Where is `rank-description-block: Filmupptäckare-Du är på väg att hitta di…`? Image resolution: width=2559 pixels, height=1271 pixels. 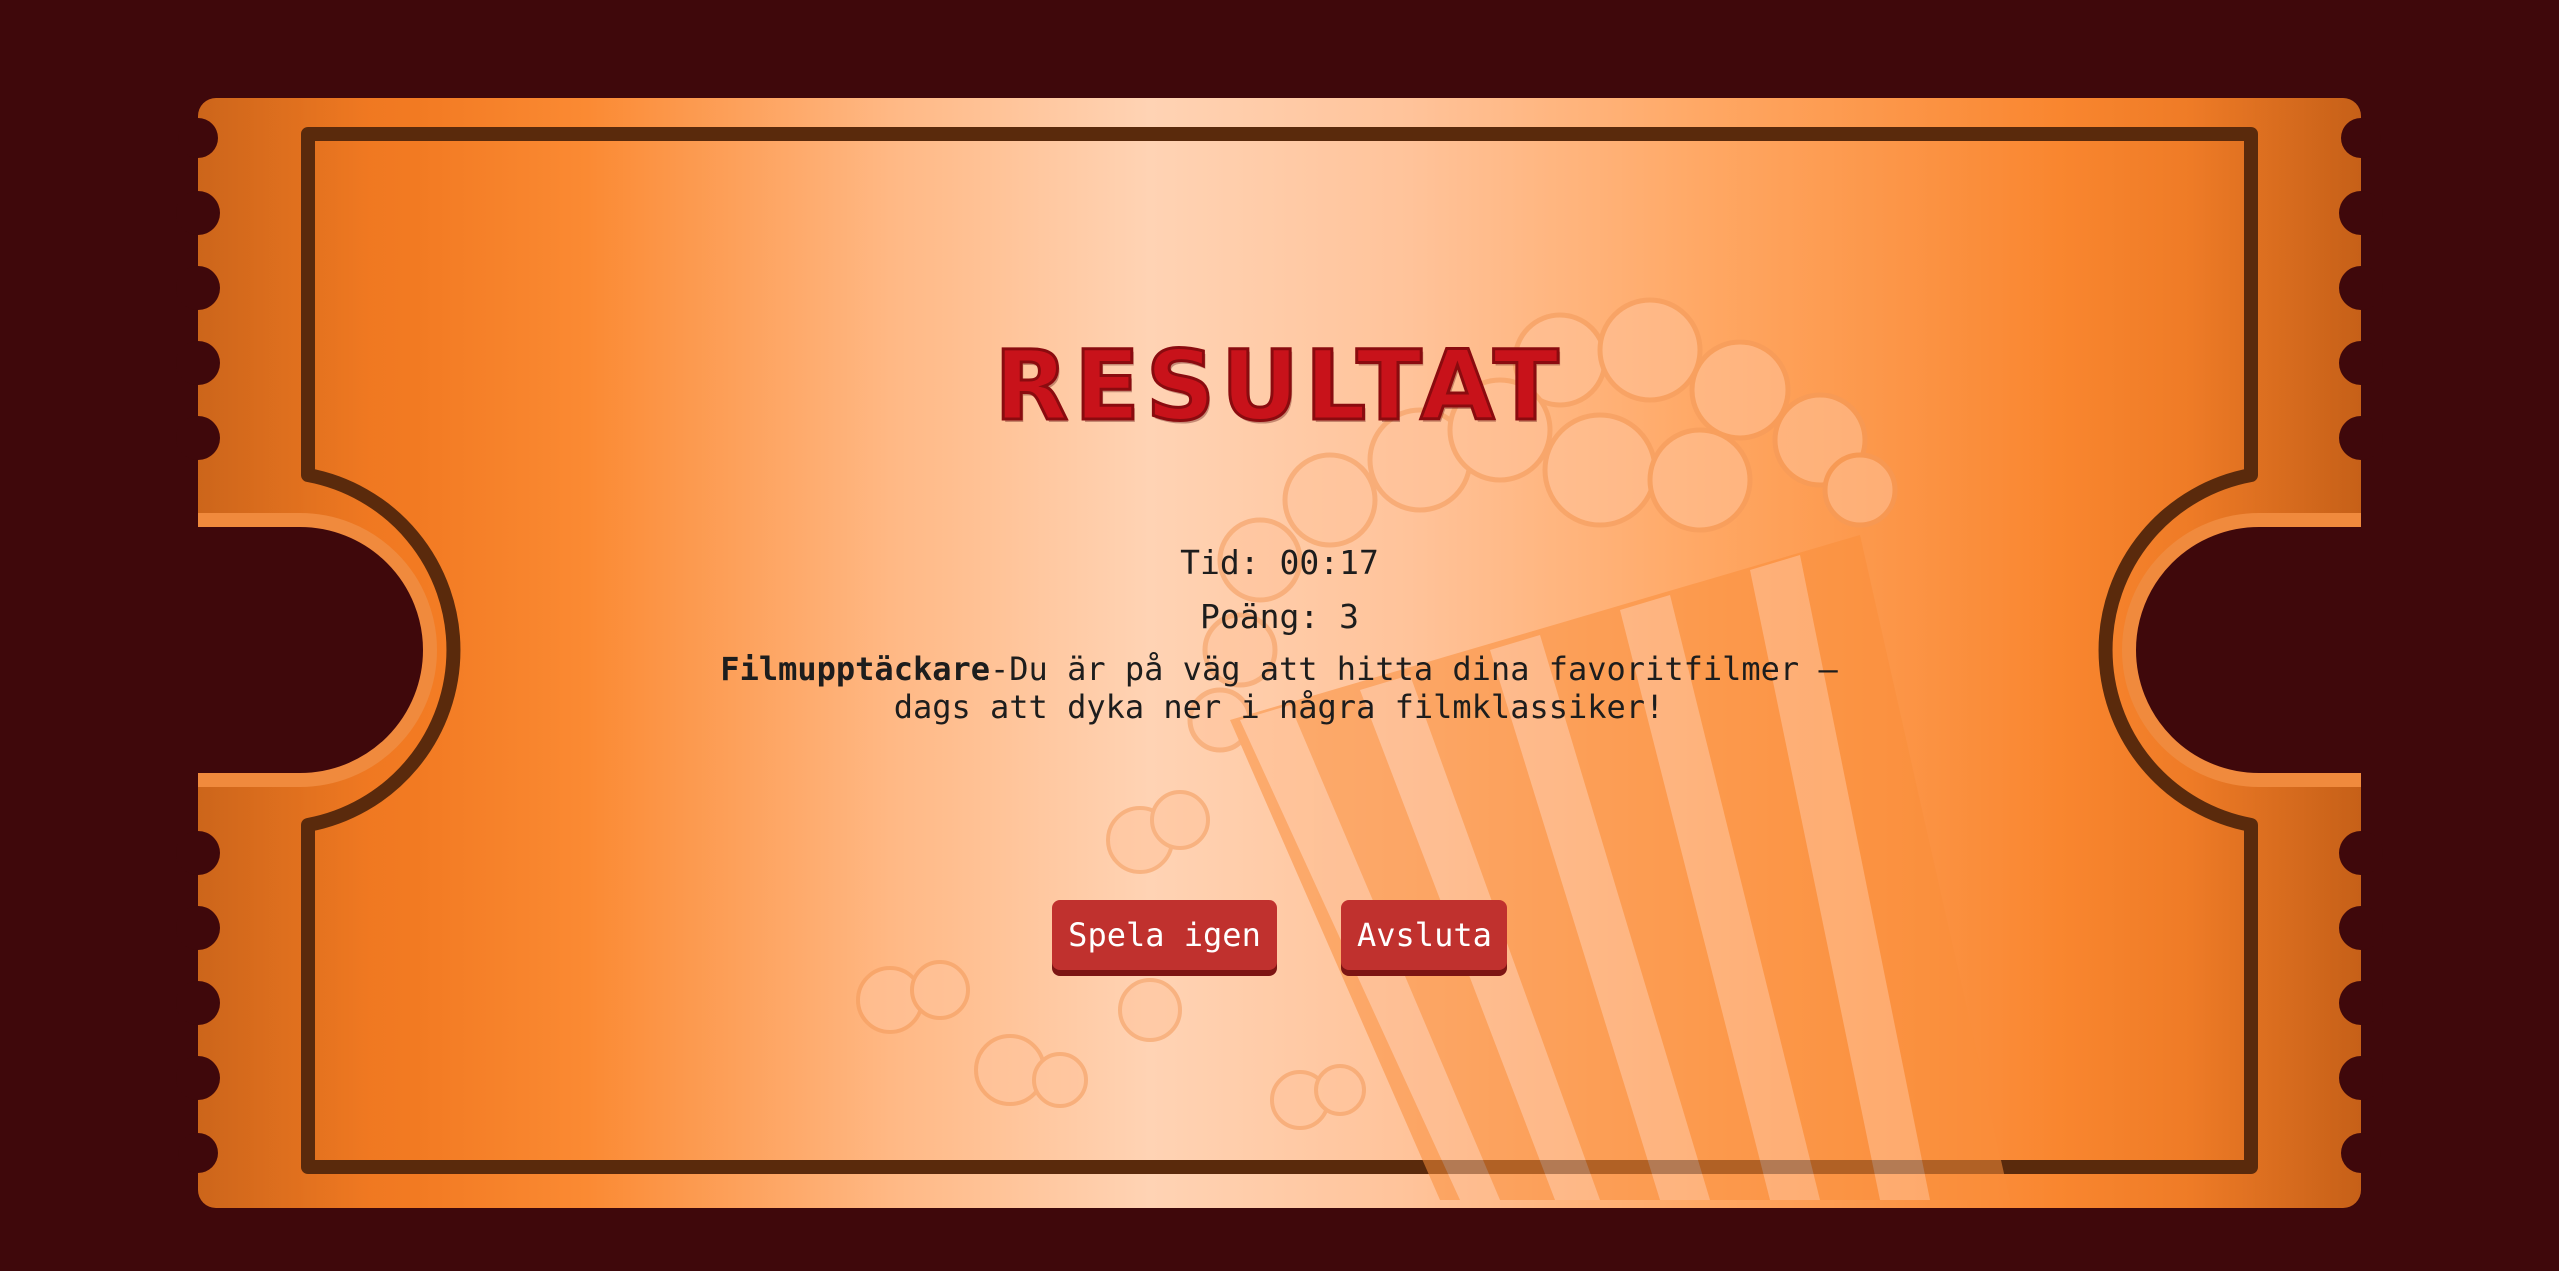 rank-description-block: Filmupptäckare-Du är på väg att hitta di… is located at coordinates (1279, 688).